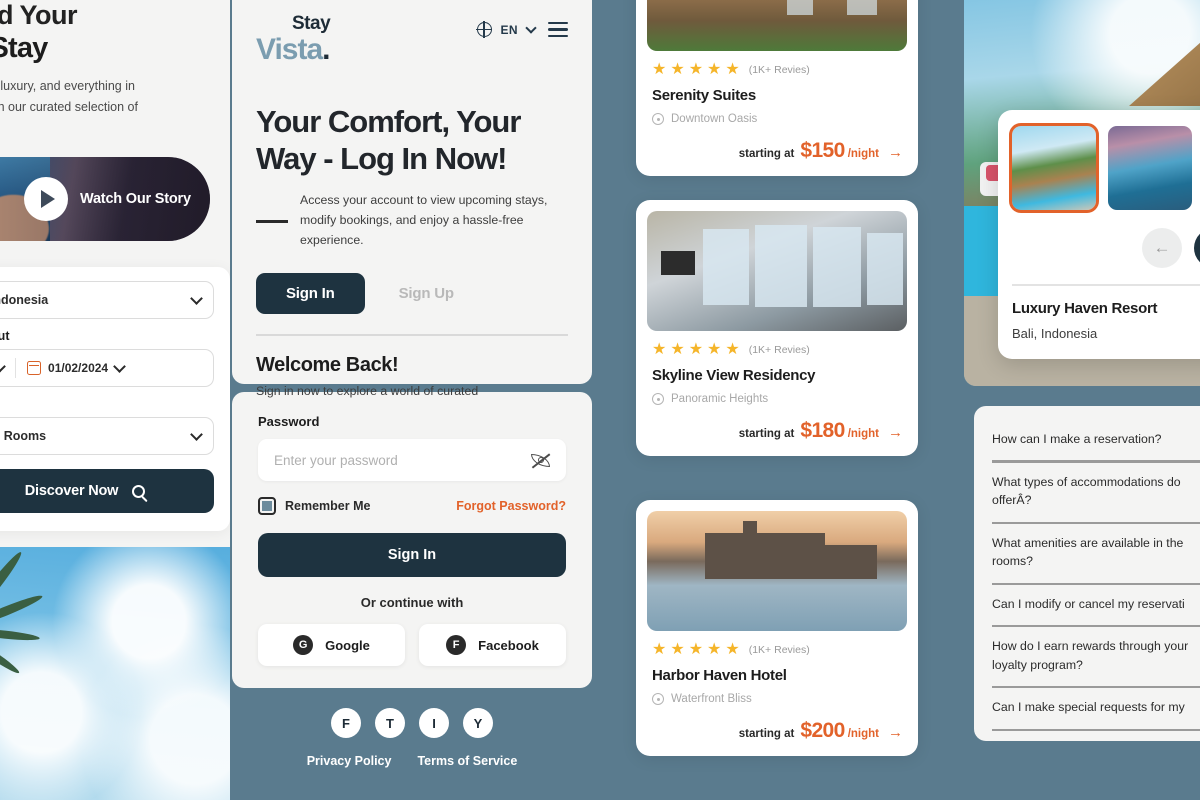 Image resolution: width=1200 pixels, height=800 pixels. I want to click on watch-story-video: Hello, Watch Our Story, so click(105, 199).